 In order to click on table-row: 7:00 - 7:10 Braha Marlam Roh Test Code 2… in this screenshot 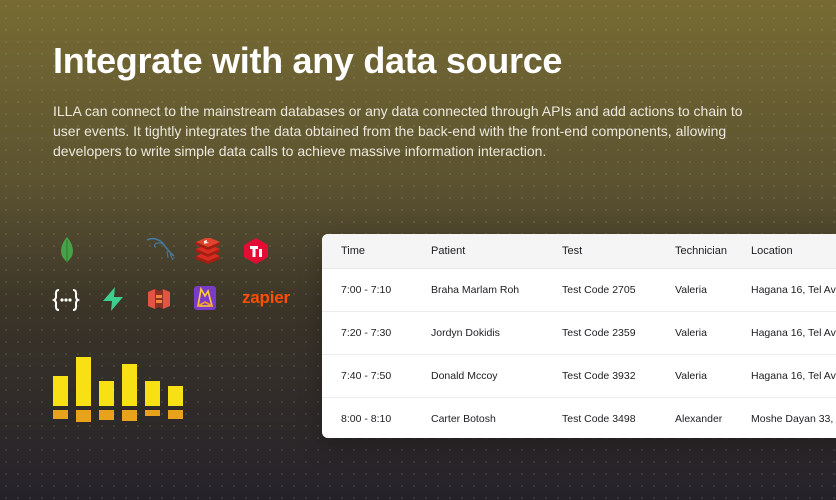, I will do `click(579, 290)`.